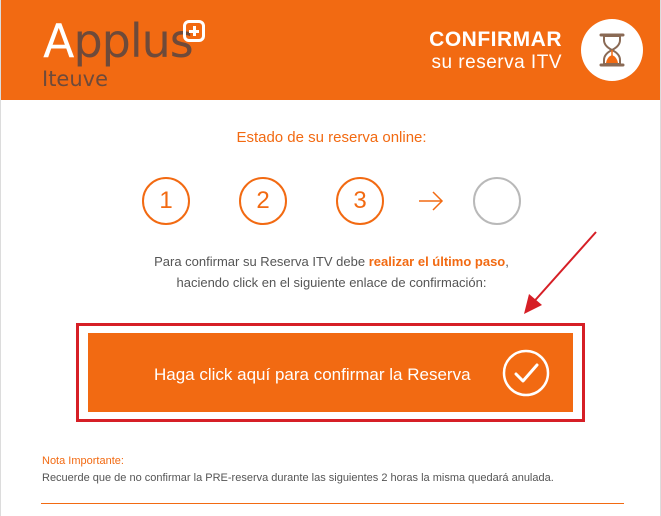  What do you see at coordinates (496, 62) in the screenshot?
I see `header-subtitle: su reserva ITV` at bounding box center [496, 62].